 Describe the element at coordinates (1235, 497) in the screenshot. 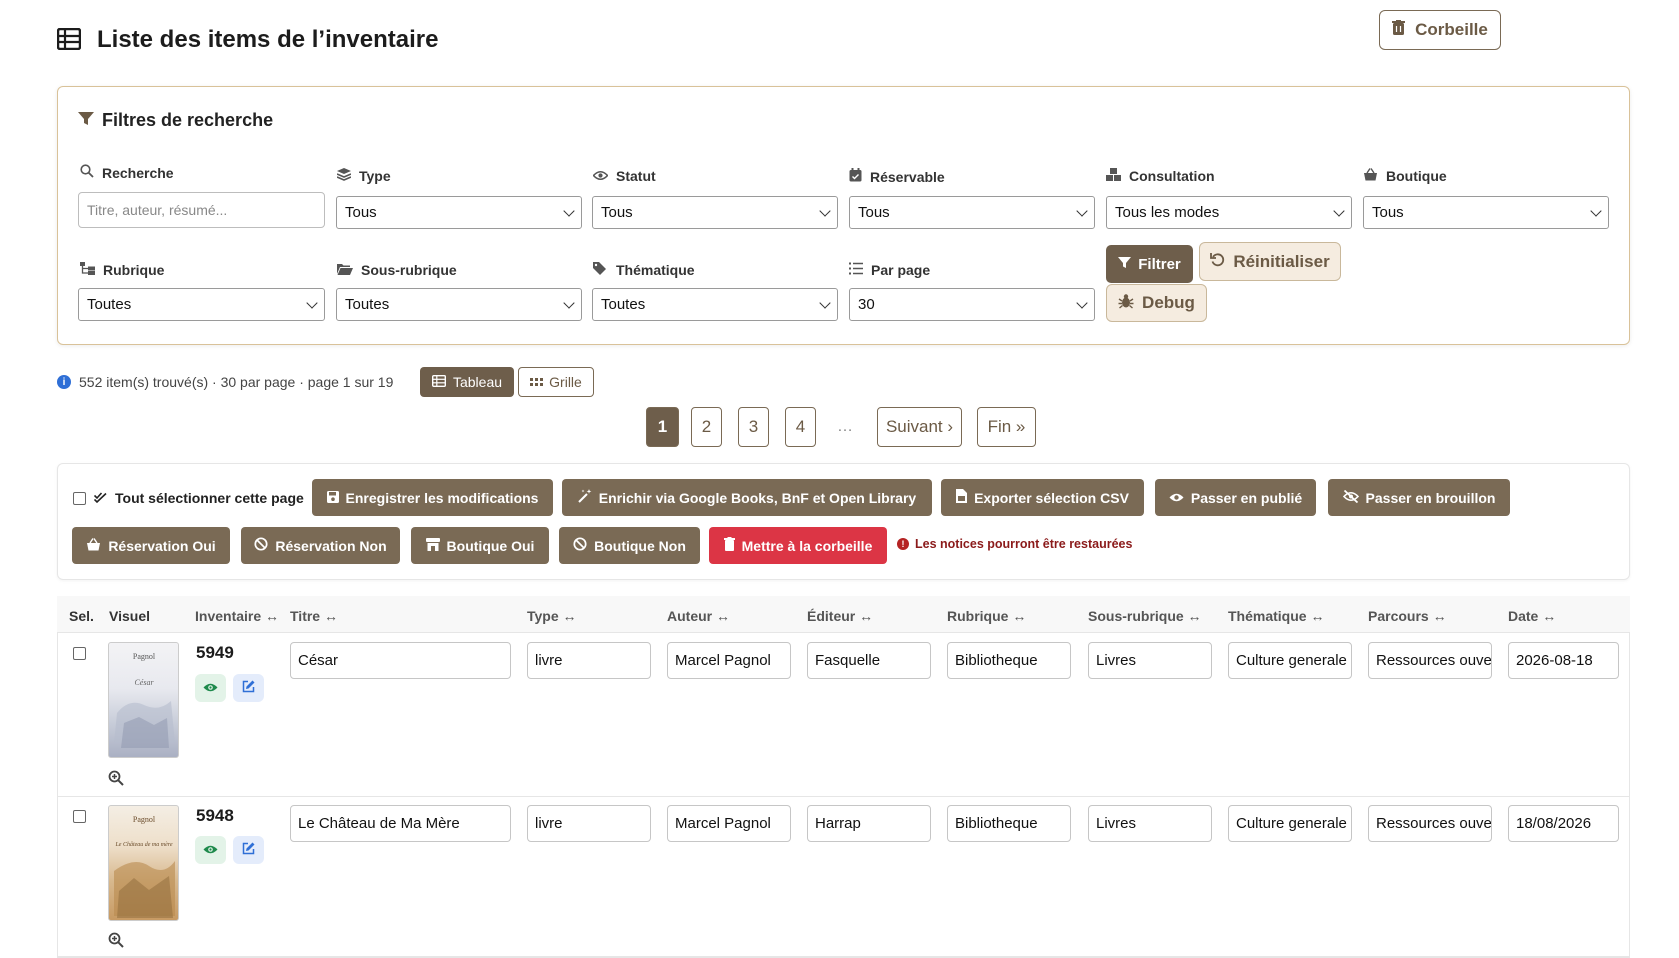

I see `publish-button: Passer en publié` at that location.